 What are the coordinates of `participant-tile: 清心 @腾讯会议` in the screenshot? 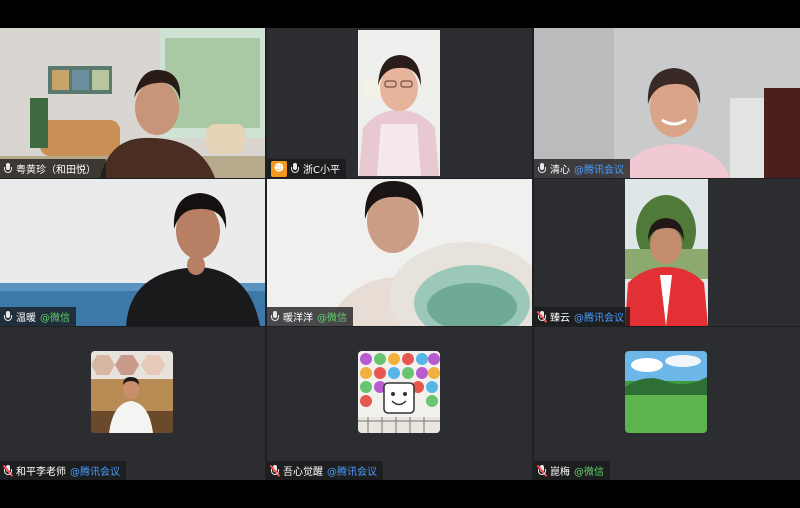 It's located at (667, 103).